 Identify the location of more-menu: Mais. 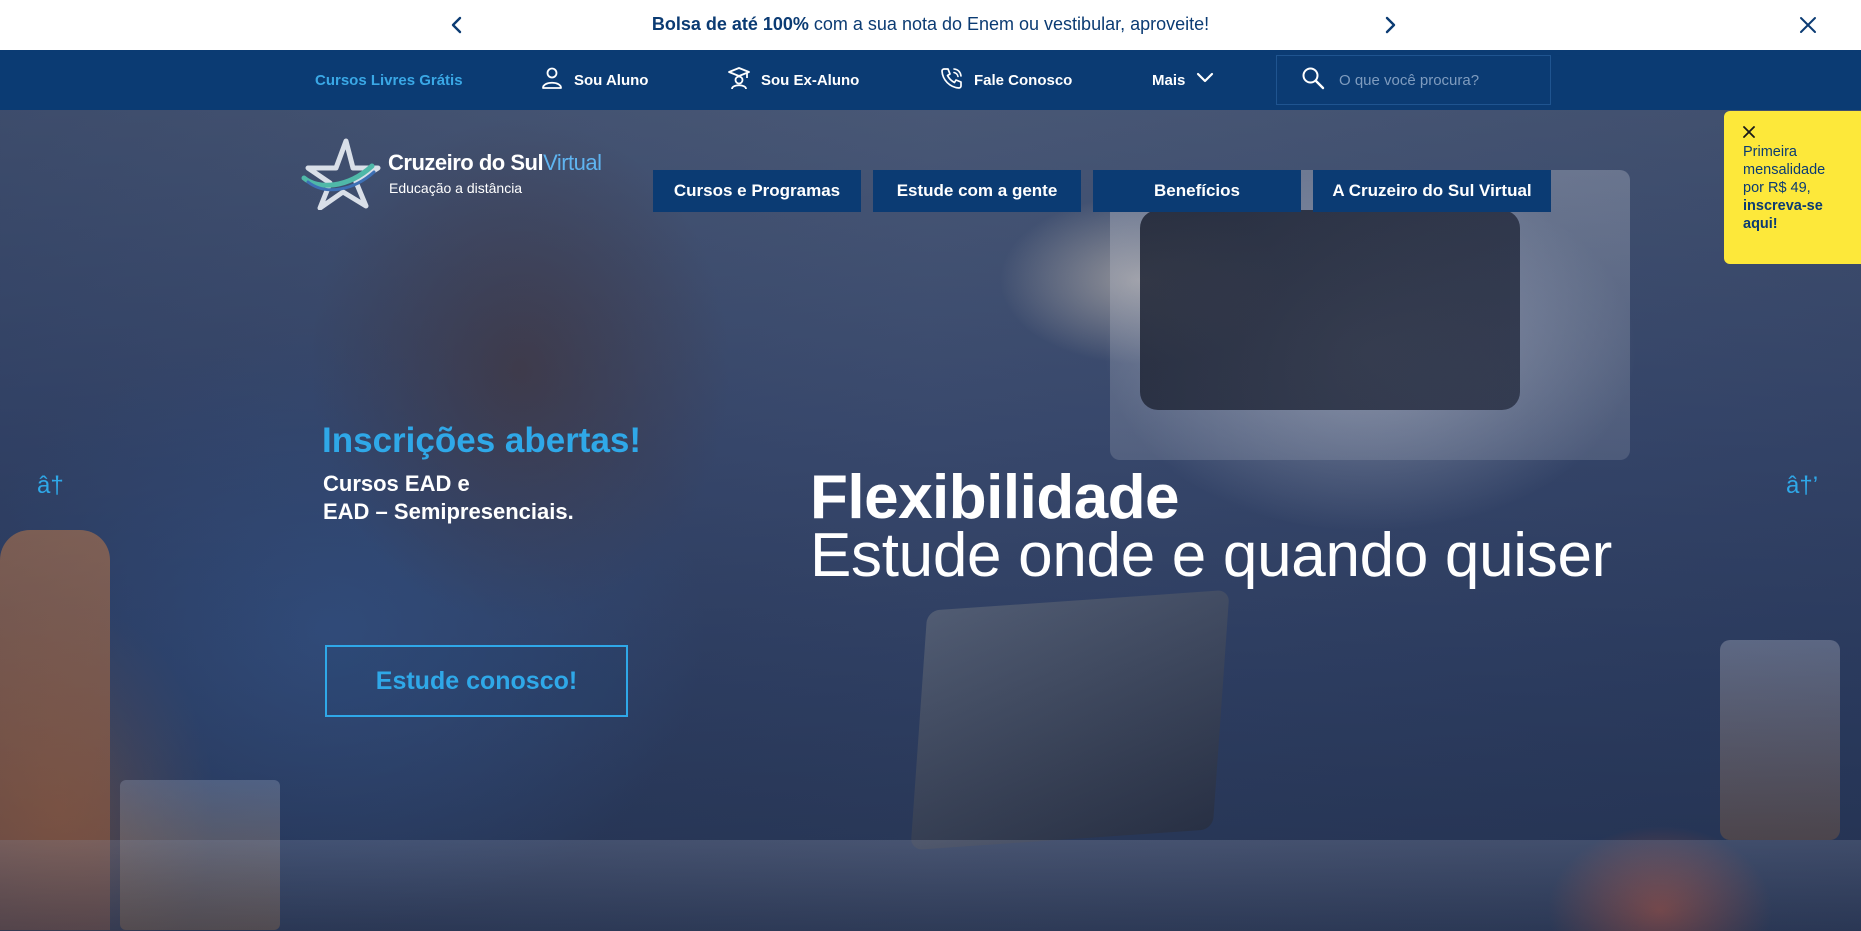
(1183, 80).